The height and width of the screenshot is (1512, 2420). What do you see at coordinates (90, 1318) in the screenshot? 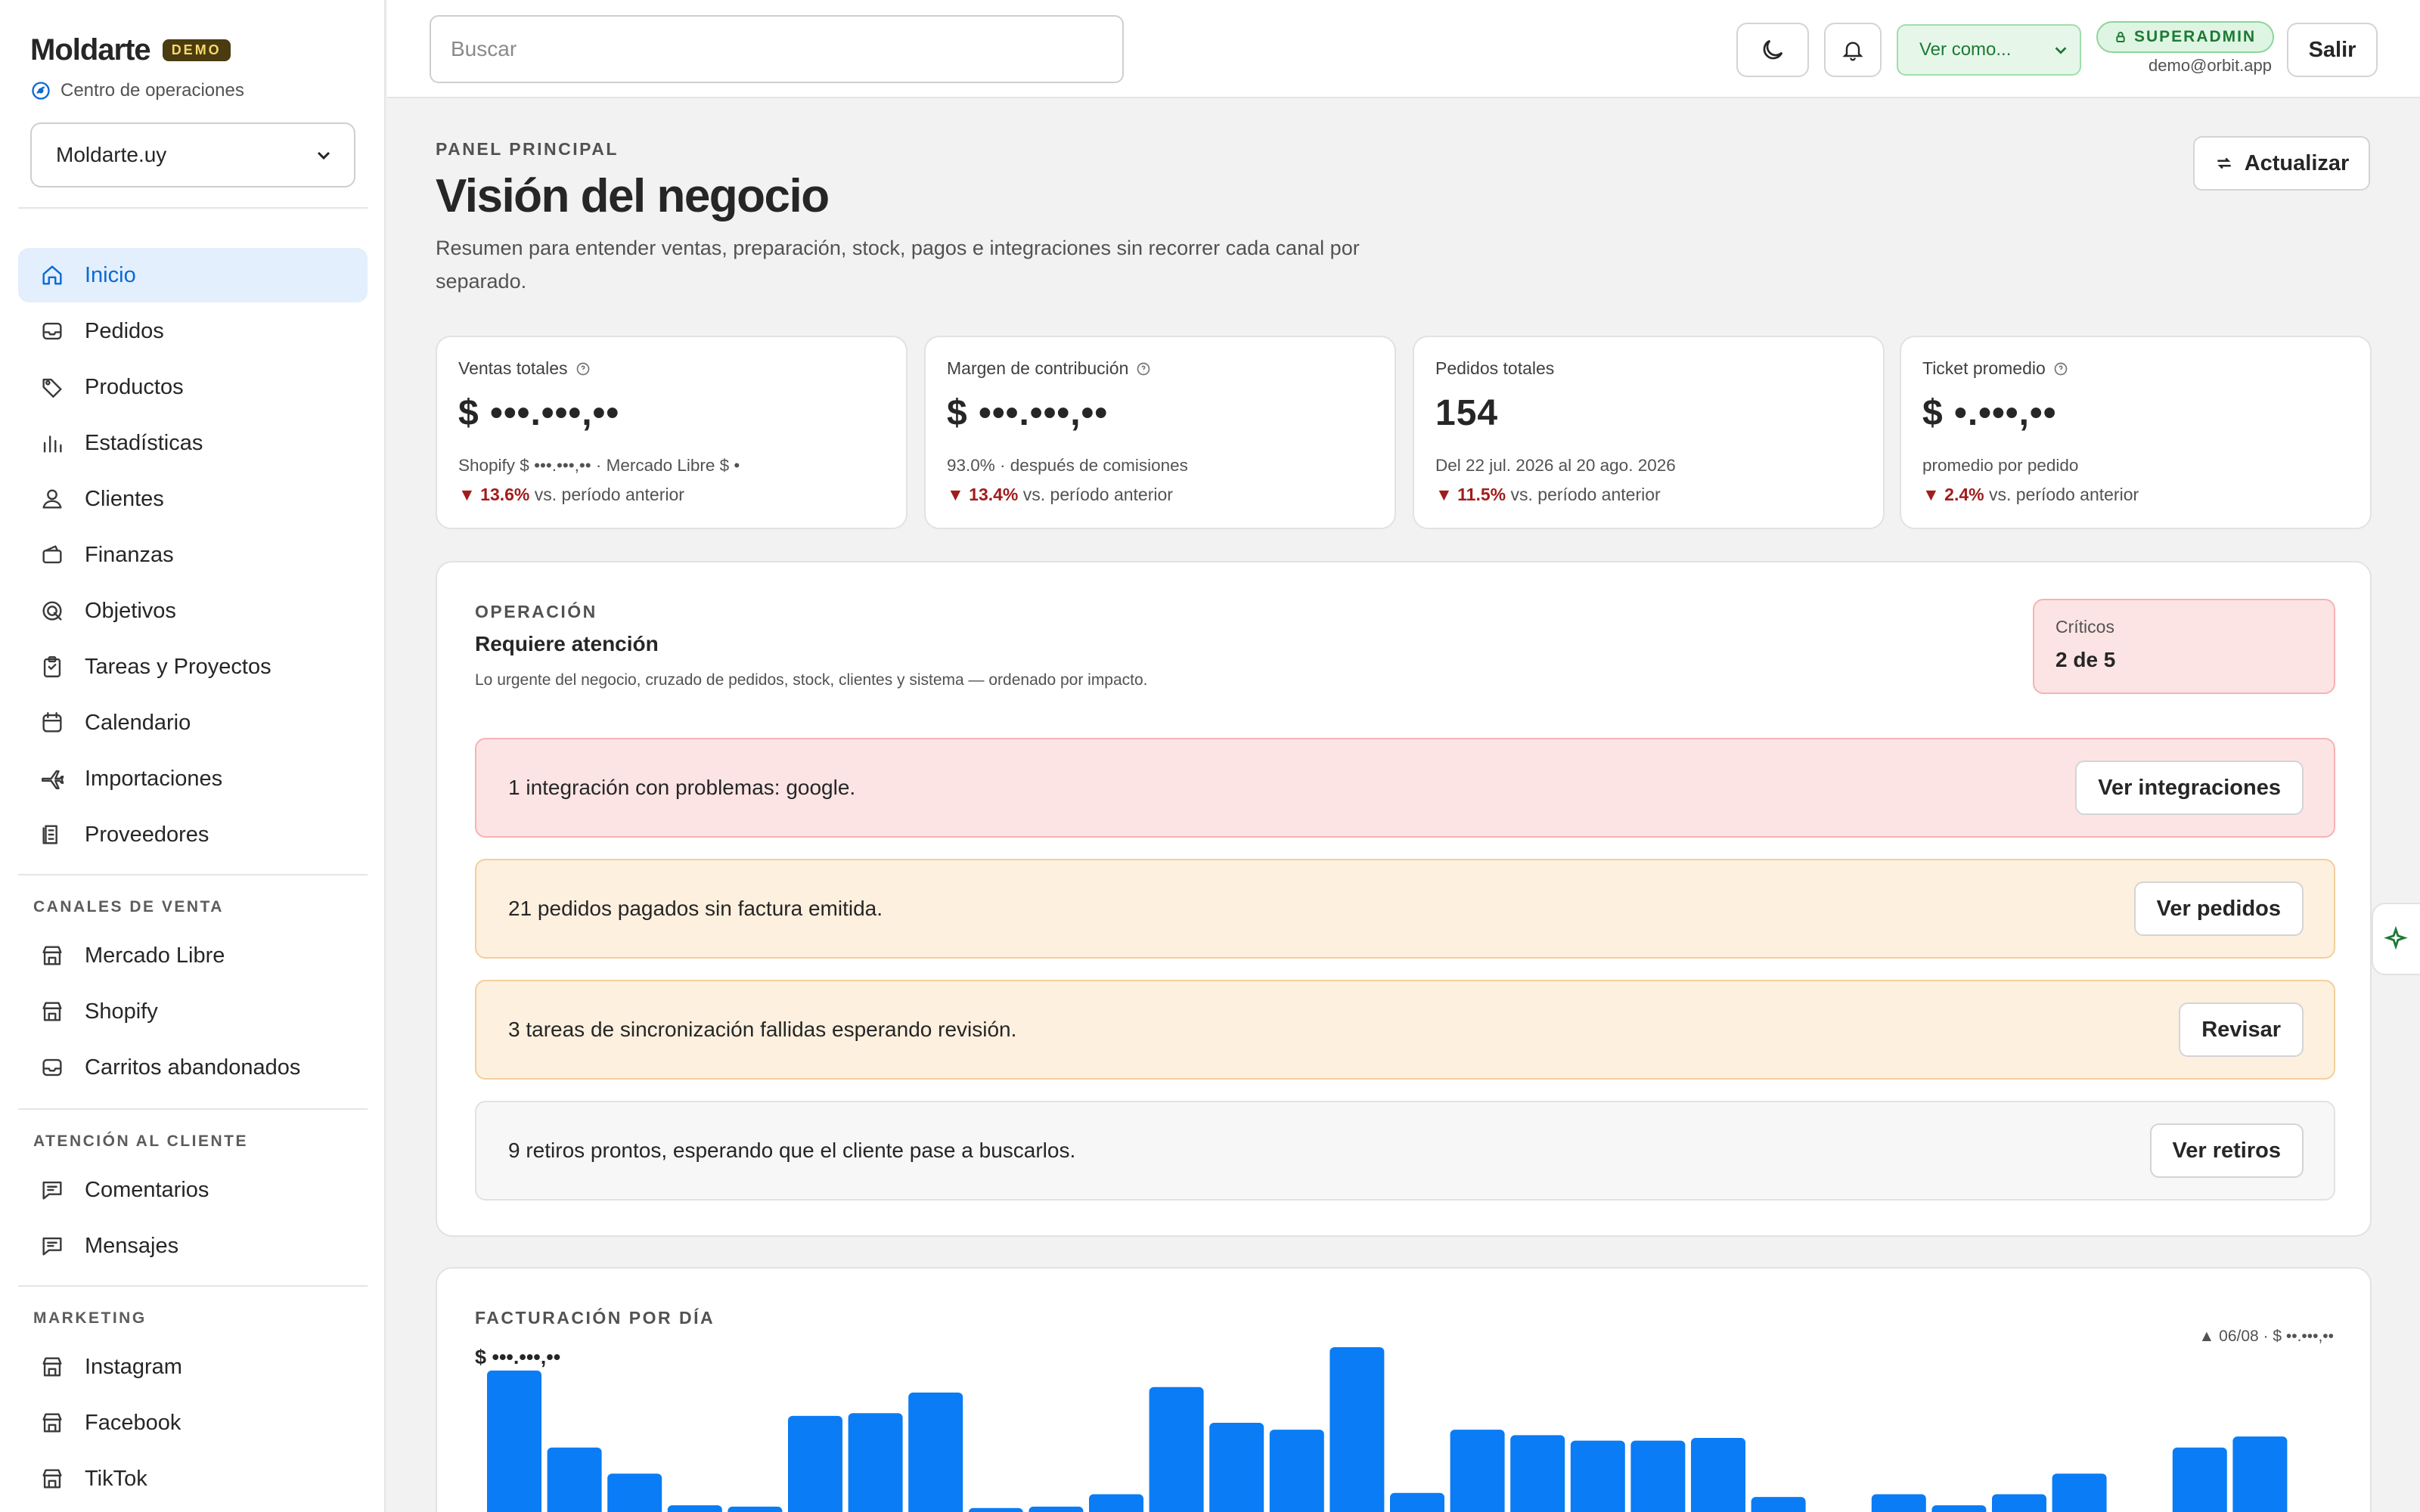
I see `section-title-marketing: MARKETING` at bounding box center [90, 1318].